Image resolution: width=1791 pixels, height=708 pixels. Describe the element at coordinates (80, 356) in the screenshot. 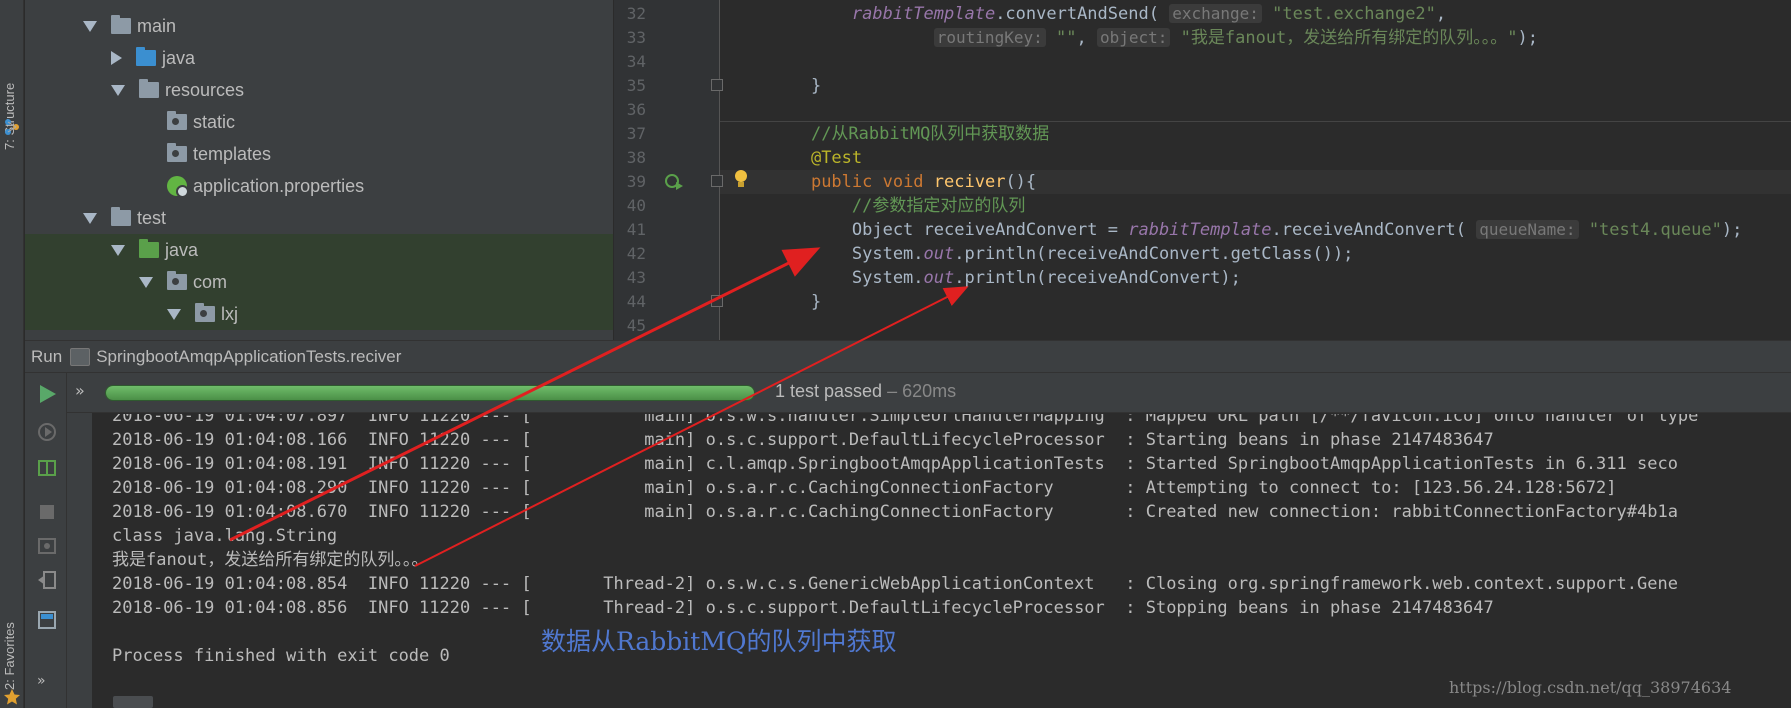

I see `test-config-icon` at that location.